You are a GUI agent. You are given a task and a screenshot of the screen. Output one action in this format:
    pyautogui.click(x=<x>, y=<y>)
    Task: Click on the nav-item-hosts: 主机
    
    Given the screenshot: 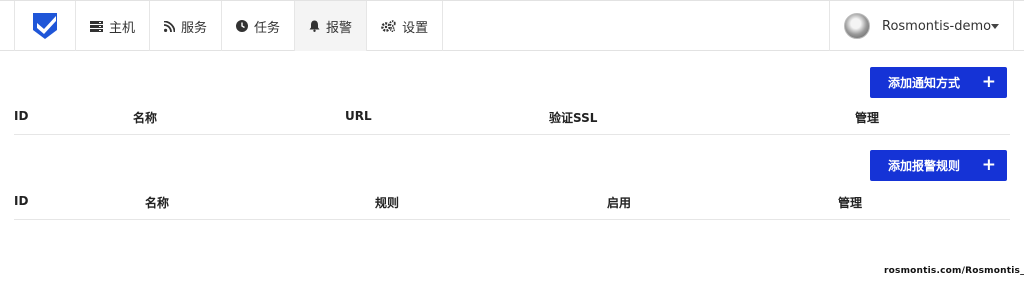 What is the action you would take?
    pyautogui.click(x=113, y=26)
    